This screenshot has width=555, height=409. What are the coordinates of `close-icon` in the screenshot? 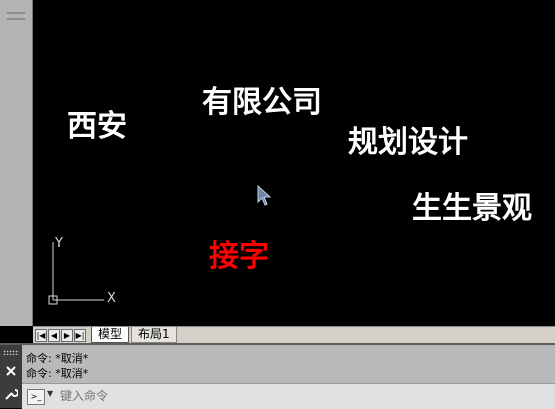 It's located at (11, 369).